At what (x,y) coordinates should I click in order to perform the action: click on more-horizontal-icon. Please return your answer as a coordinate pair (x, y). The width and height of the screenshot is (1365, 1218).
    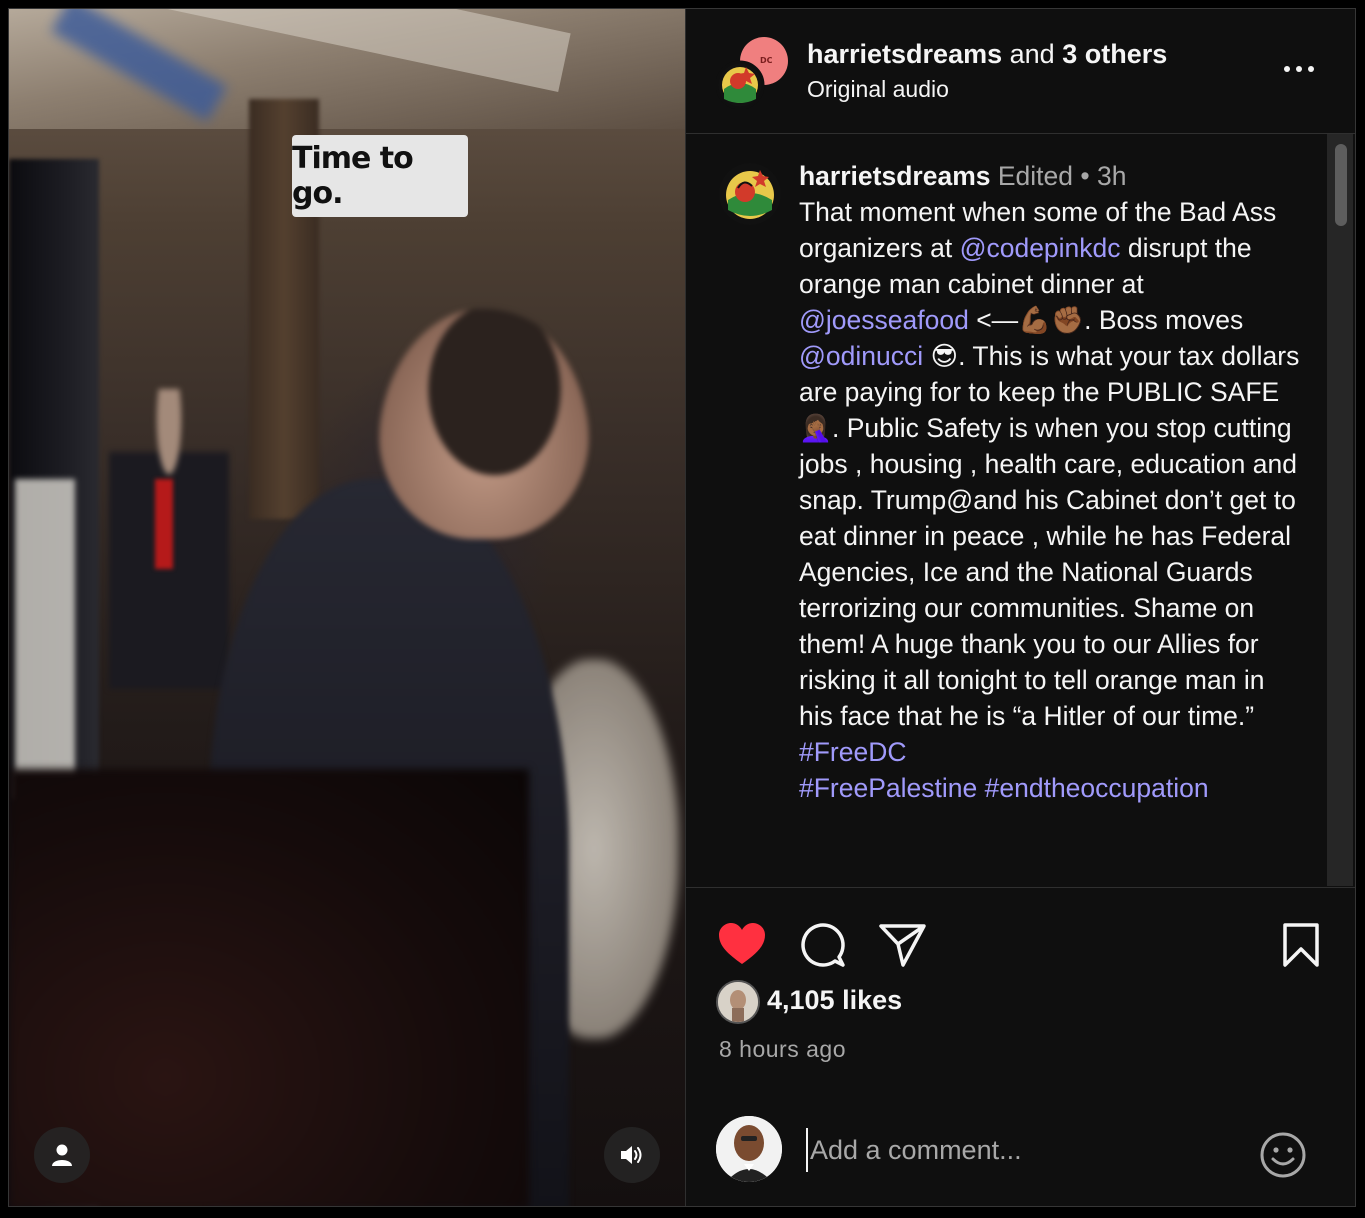
    Looking at the image, I should click on (1287, 69).